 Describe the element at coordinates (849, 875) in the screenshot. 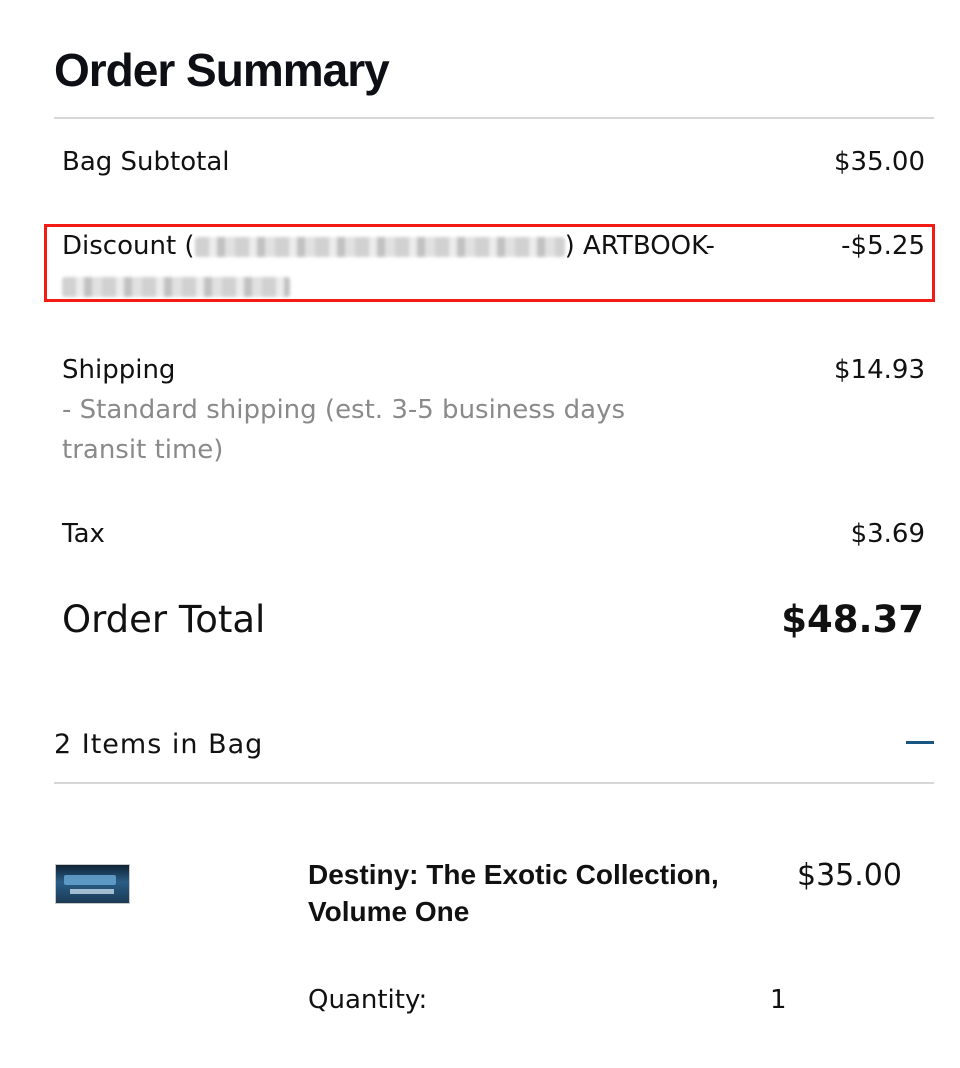

I see `product-price: $35.00` at that location.